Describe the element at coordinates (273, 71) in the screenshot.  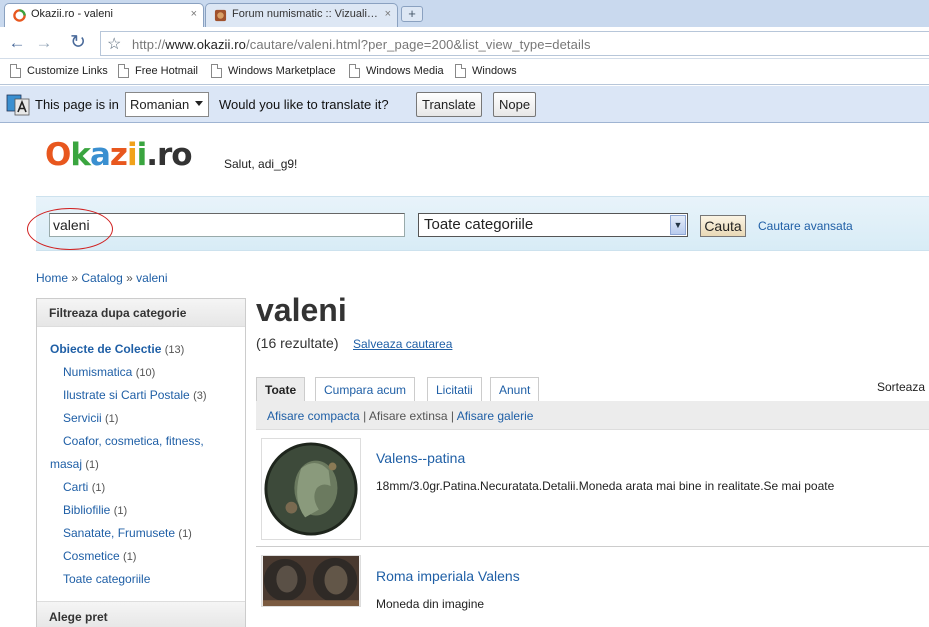
I see `bookmark-windows-marketplace: Windows Marketplace` at that location.